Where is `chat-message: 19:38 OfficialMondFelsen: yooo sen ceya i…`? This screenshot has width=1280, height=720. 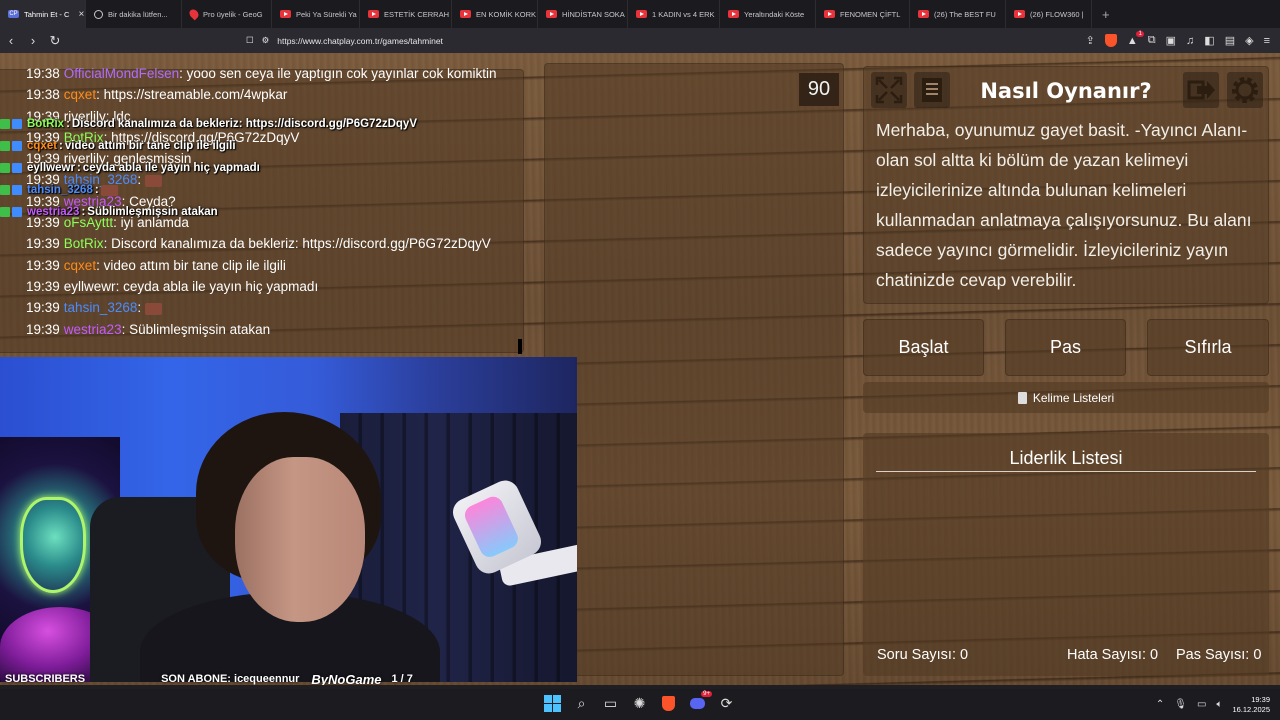
chat-message: 19:38 OfficialMondFelsen: yooo sen ceya i… is located at coordinates (271, 73).